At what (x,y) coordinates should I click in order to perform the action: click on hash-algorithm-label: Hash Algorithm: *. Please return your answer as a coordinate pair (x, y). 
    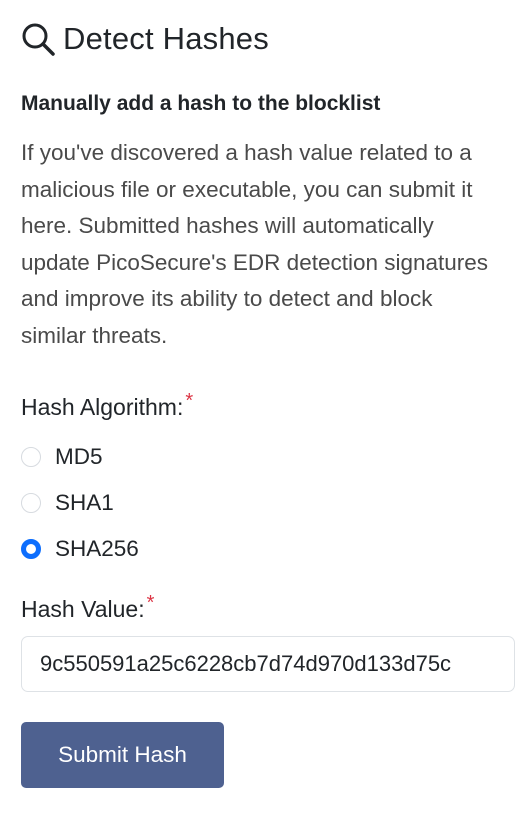
    Looking at the image, I should click on (260, 407).